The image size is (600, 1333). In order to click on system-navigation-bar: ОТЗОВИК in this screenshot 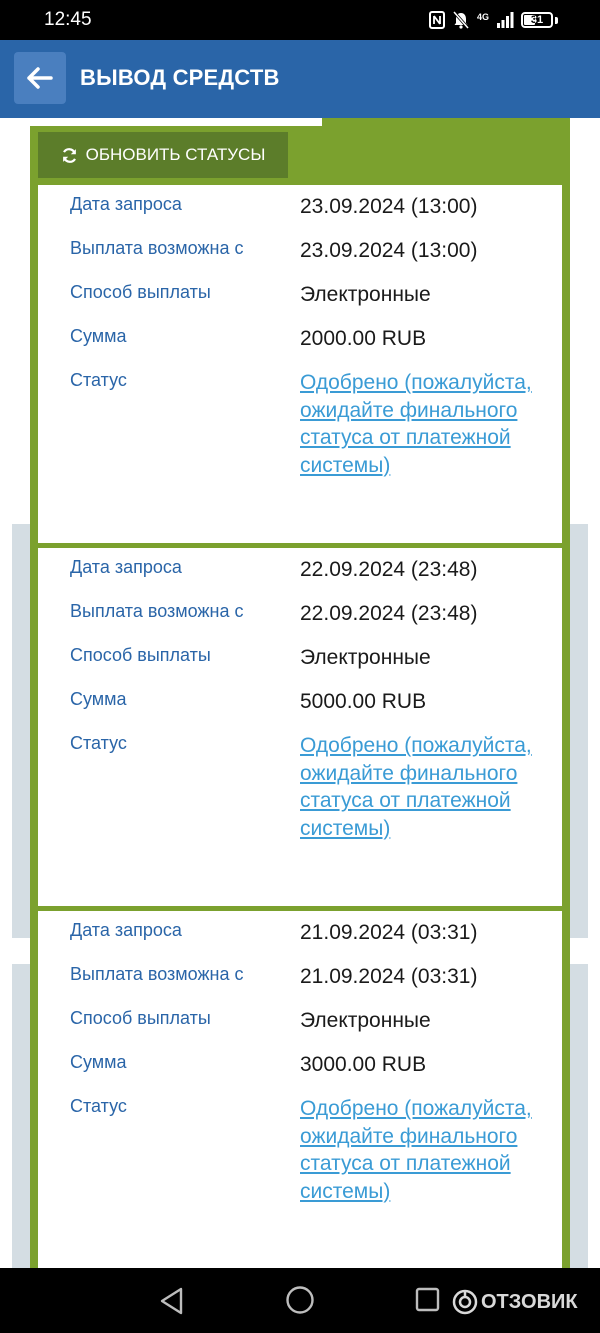, I will do `click(300, 1300)`.